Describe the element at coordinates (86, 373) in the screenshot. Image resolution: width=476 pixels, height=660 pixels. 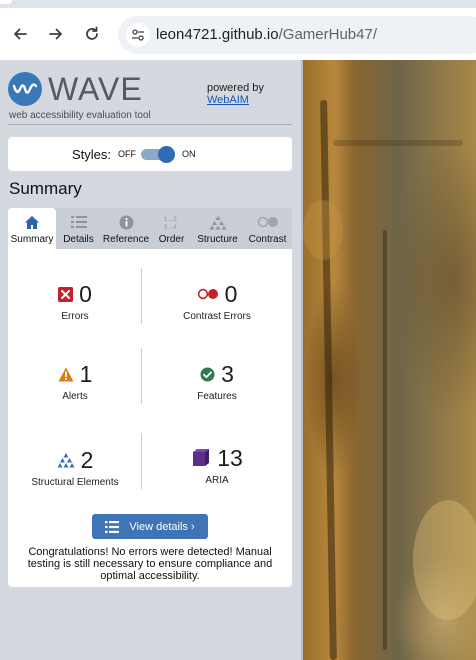
I see `alerts-count: 1` at that location.